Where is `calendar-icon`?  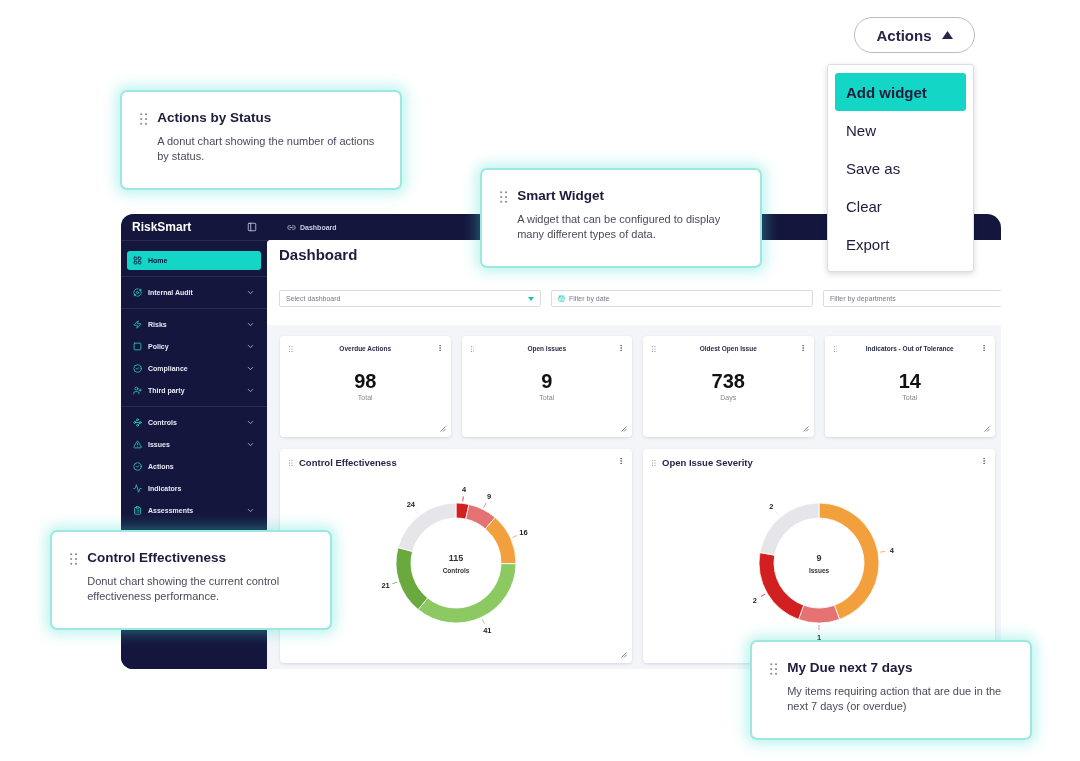 calendar-icon is located at coordinates (561, 298).